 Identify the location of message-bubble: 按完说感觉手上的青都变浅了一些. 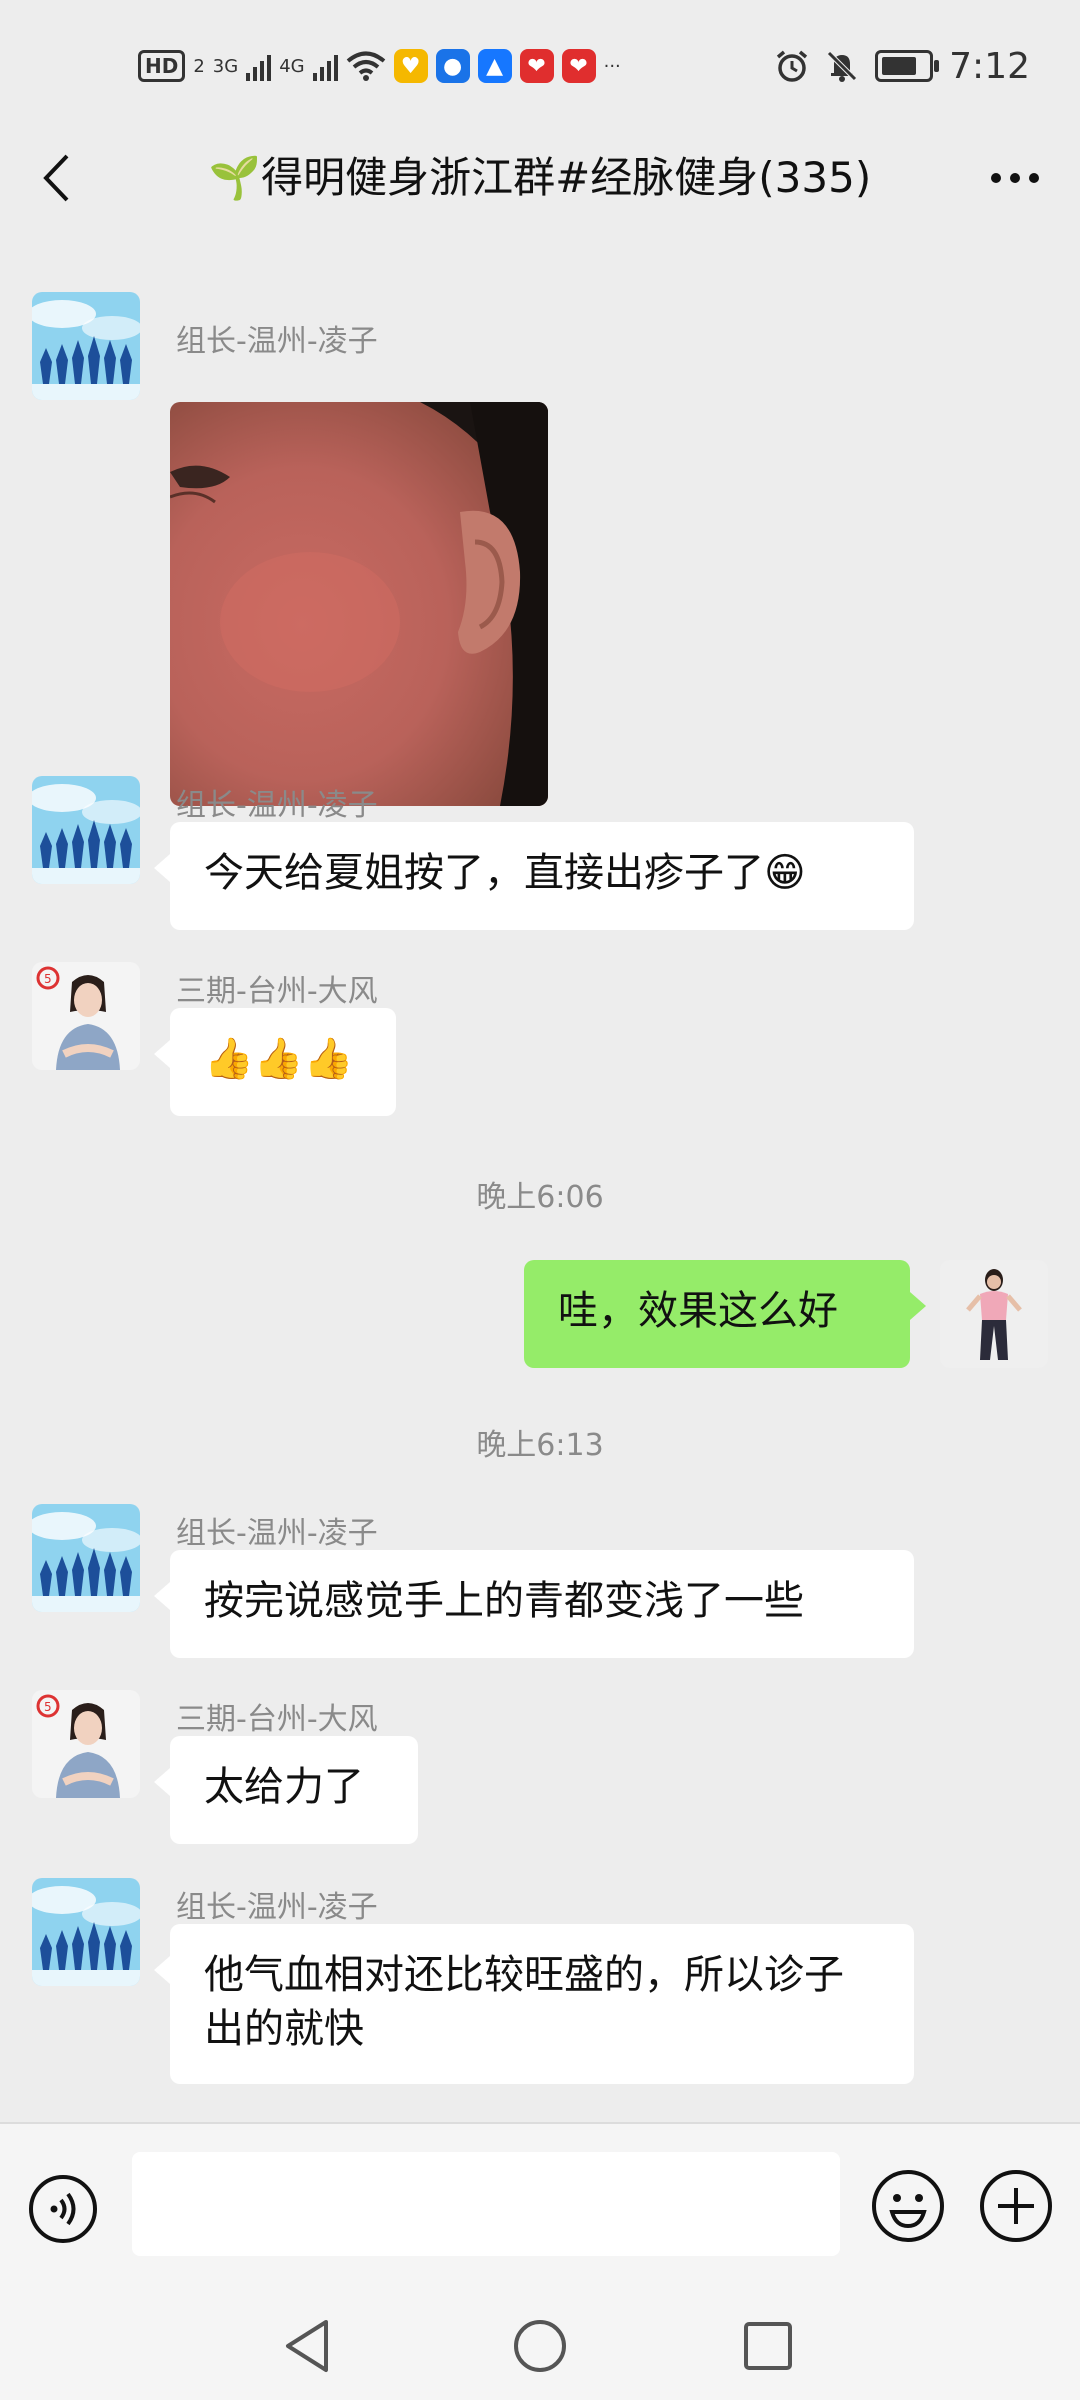
(534, 1604).